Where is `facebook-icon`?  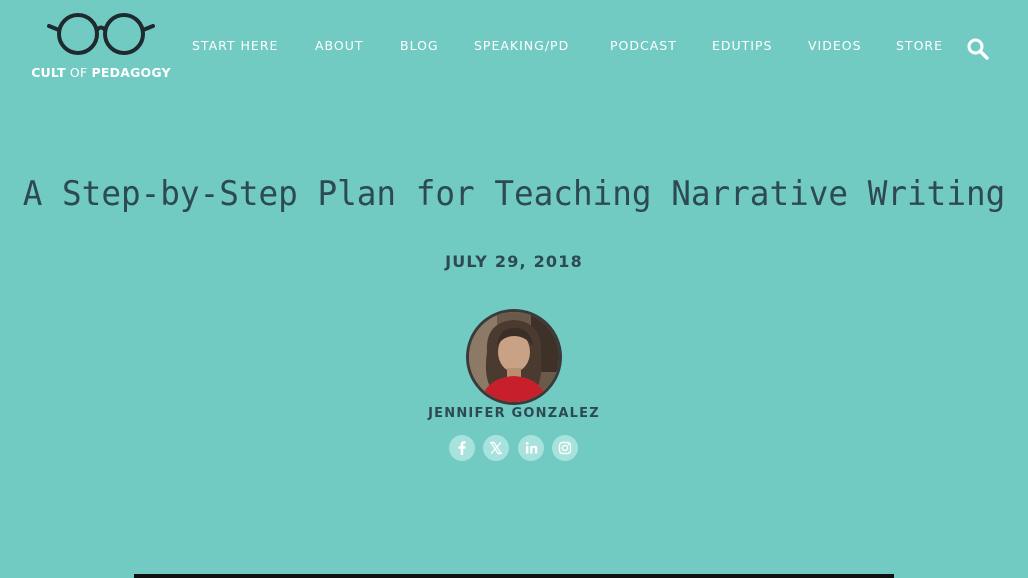
facebook-icon is located at coordinates (462, 448).